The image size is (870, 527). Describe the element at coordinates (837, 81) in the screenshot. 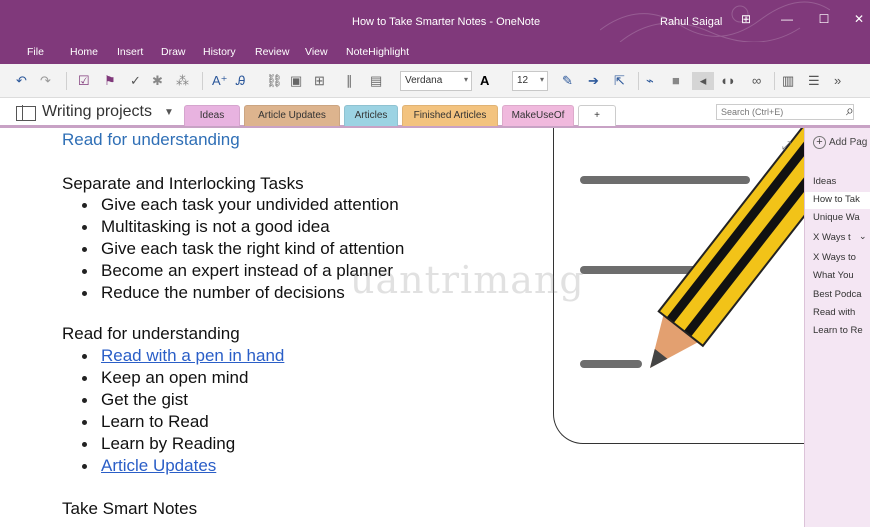

I see `more-icon: »` at that location.